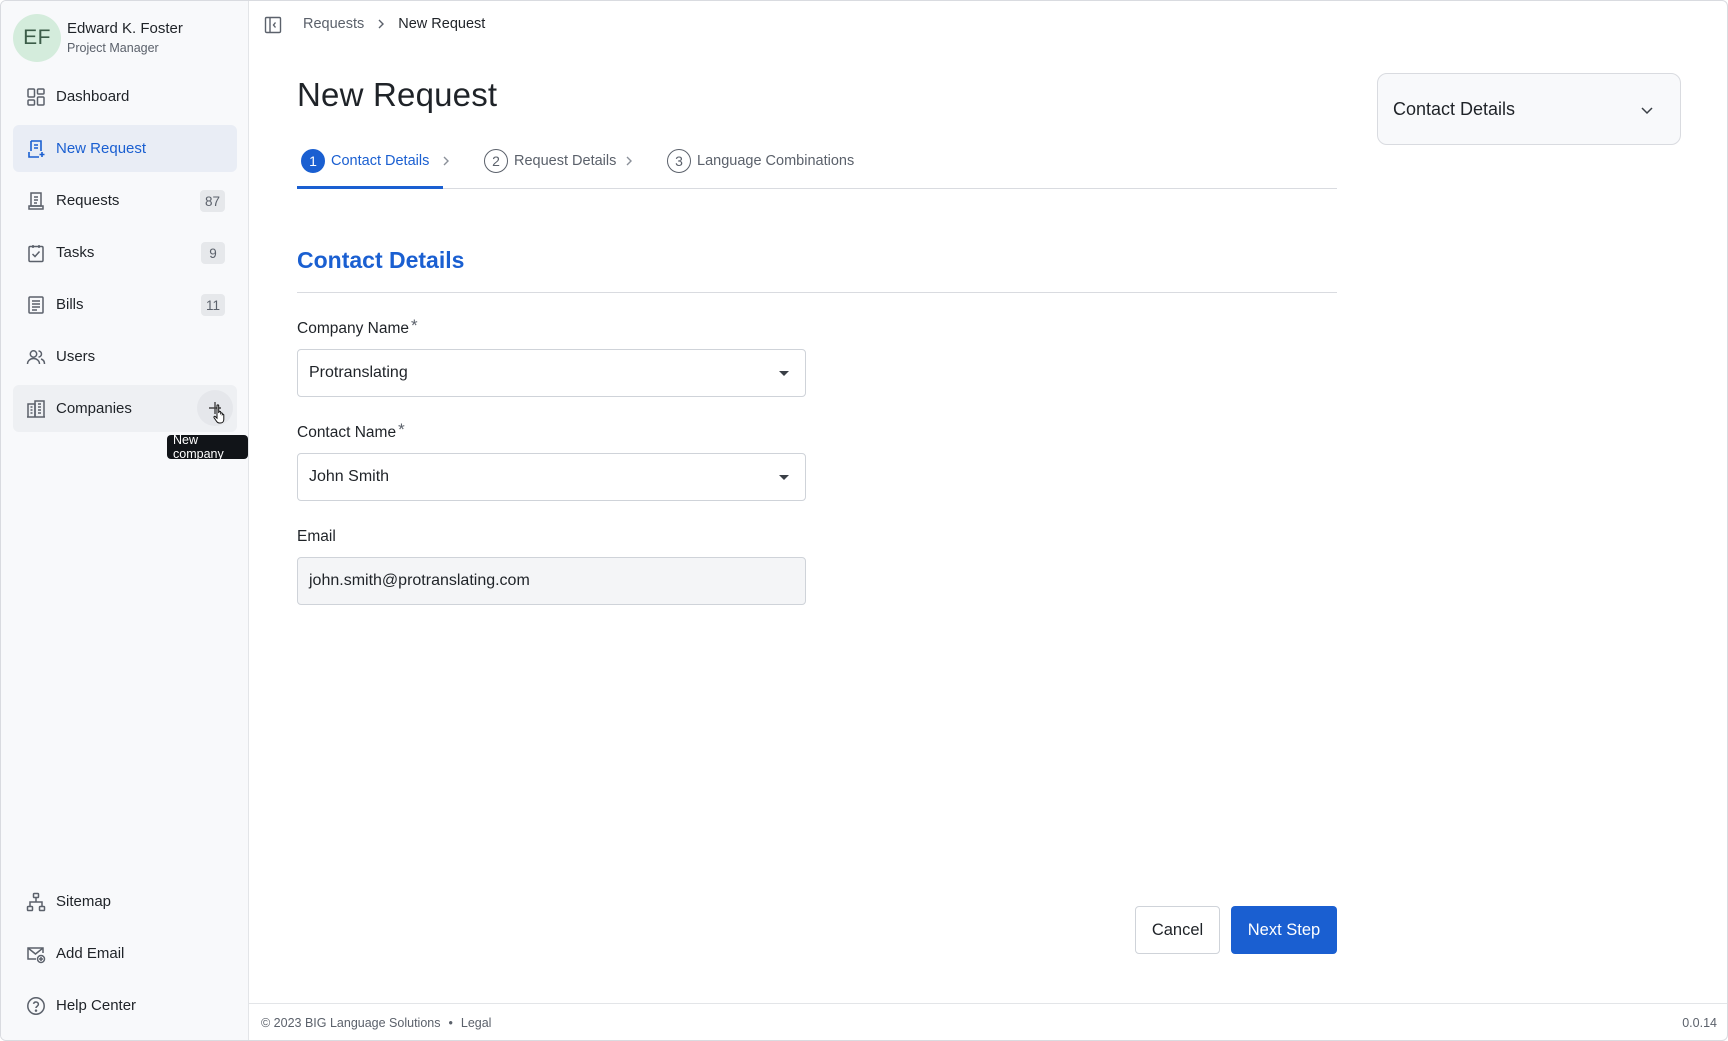 The height and width of the screenshot is (1041, 1728). I want to click on dashboard-icon, so click(36, 97).